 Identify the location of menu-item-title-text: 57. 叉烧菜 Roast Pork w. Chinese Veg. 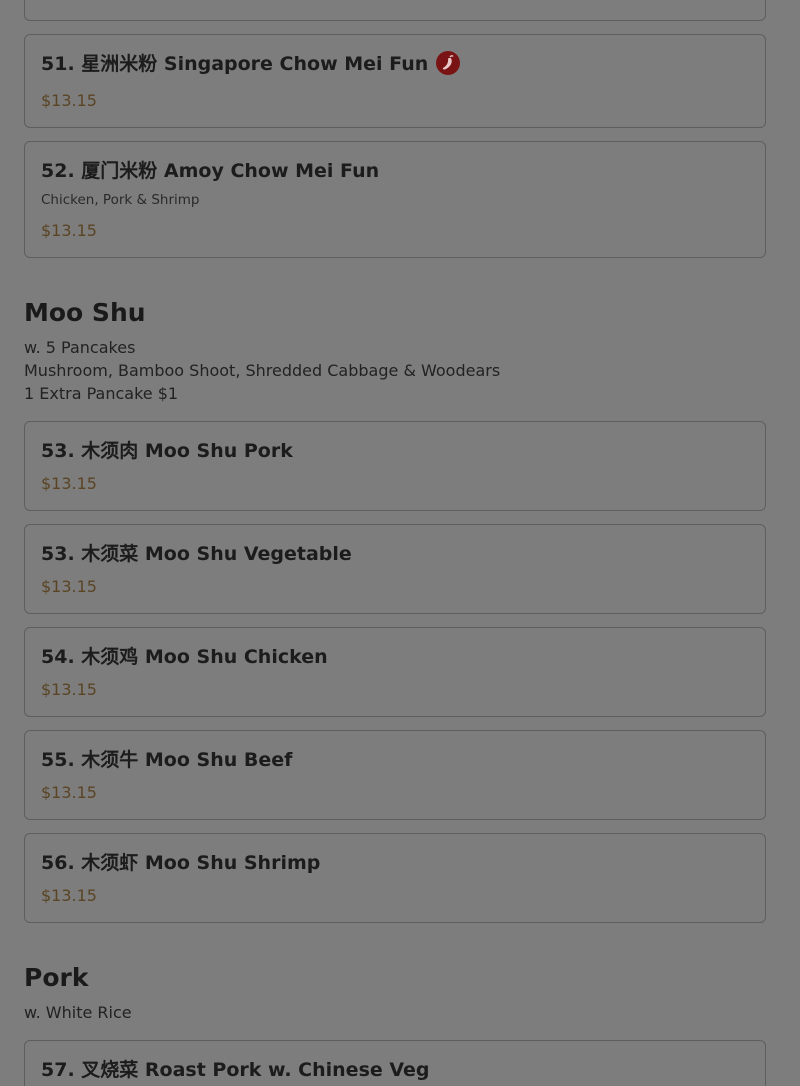
(235, 1070).